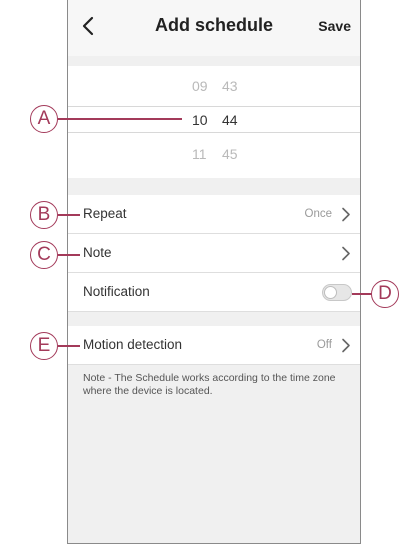 The height and width of the screenshot is (550, 415). I want to click on callout-e-leader, so click(69, 346).